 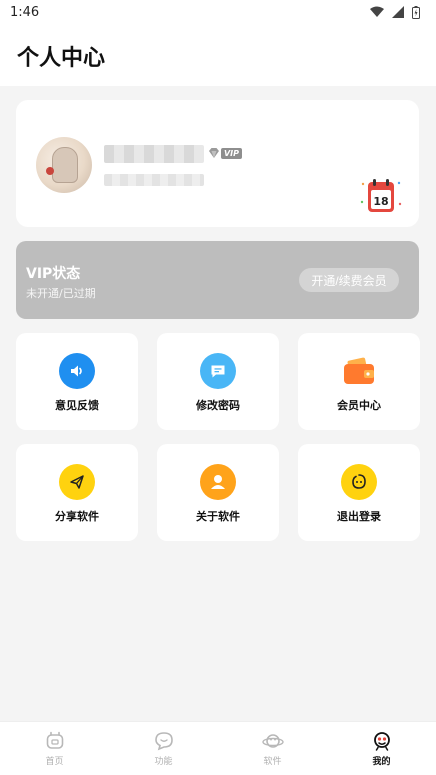 What do you see at coordinates (380, 201) in the screenshot?
I see `calendar-day: 18` at bounding box center [380, 201].